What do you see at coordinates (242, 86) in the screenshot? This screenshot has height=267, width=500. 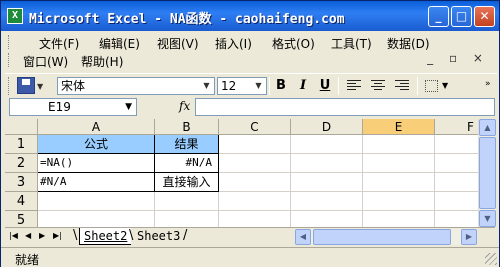 I see `font-size-select: 12 ▼` at bounding box center [242, 86].